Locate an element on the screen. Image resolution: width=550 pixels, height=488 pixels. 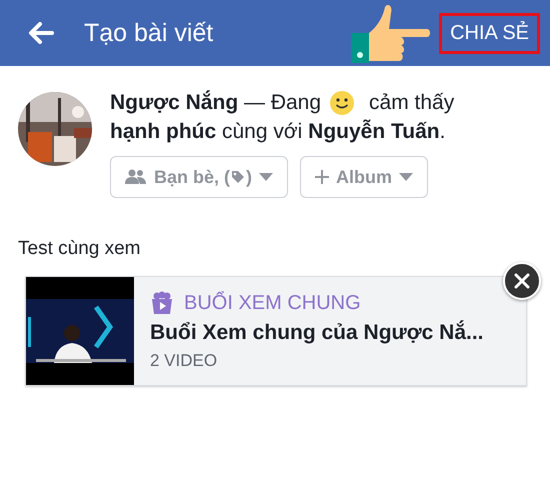
tag-icon is located at coordinates (238, 177).